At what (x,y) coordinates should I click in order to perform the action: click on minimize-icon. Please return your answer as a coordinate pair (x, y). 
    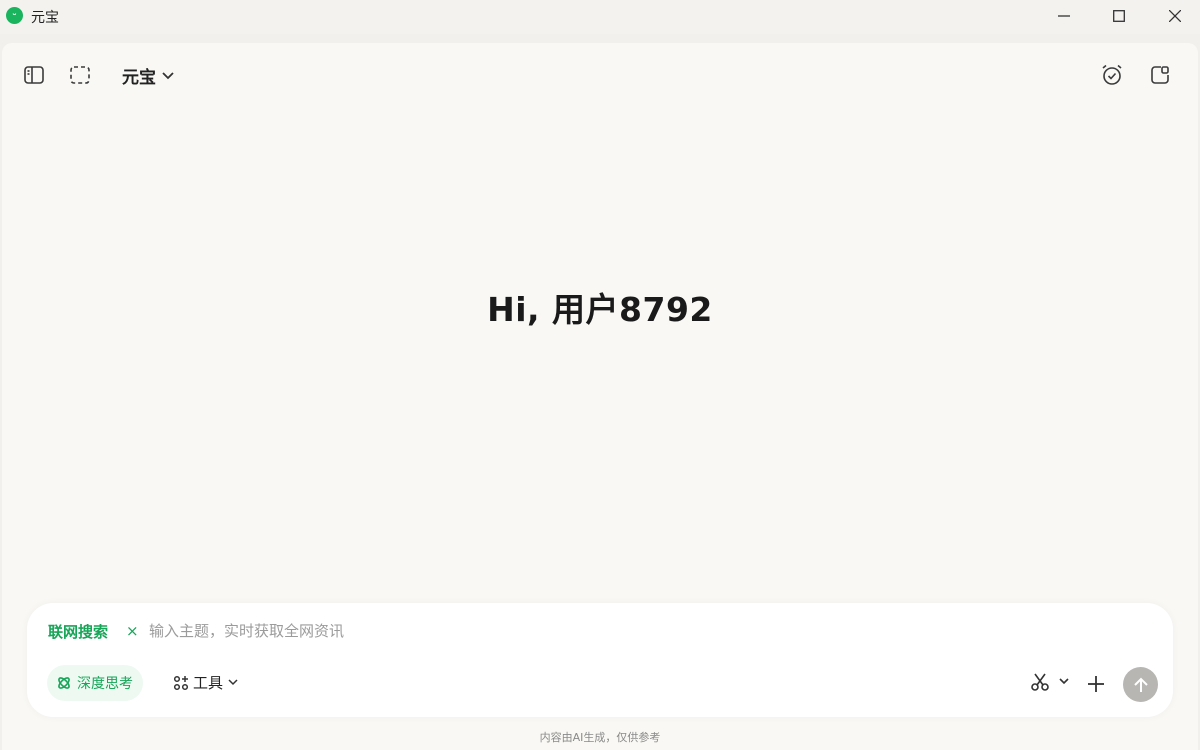
    Looking at the image, I should click on (1064, 16).